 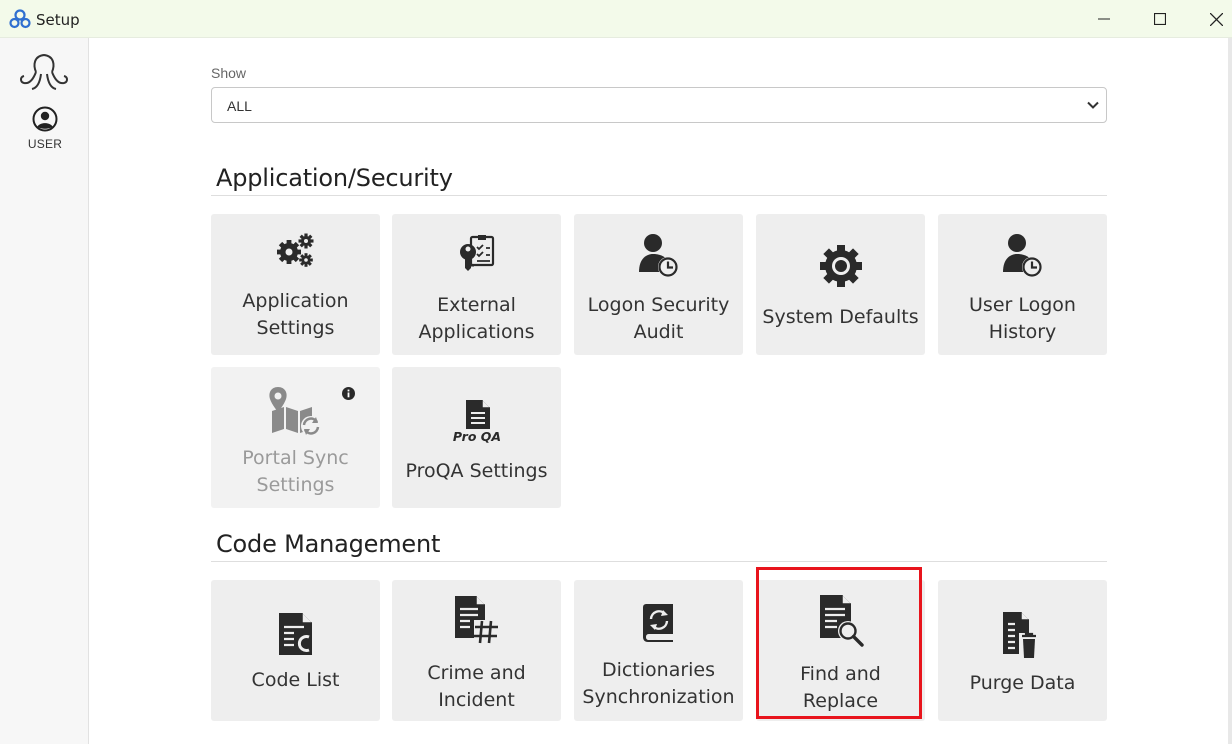 I want to click on maximize-button, so click(x=1160, y=19).